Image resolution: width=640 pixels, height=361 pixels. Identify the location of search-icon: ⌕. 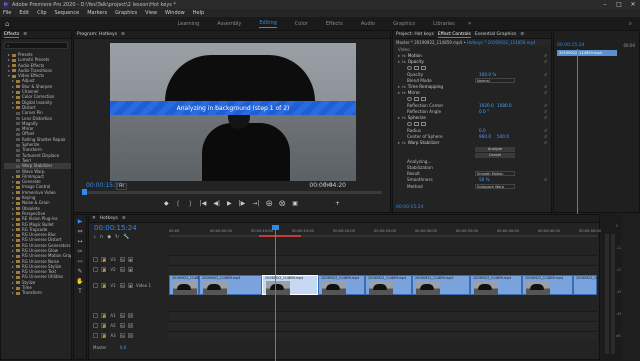
(630, 24).